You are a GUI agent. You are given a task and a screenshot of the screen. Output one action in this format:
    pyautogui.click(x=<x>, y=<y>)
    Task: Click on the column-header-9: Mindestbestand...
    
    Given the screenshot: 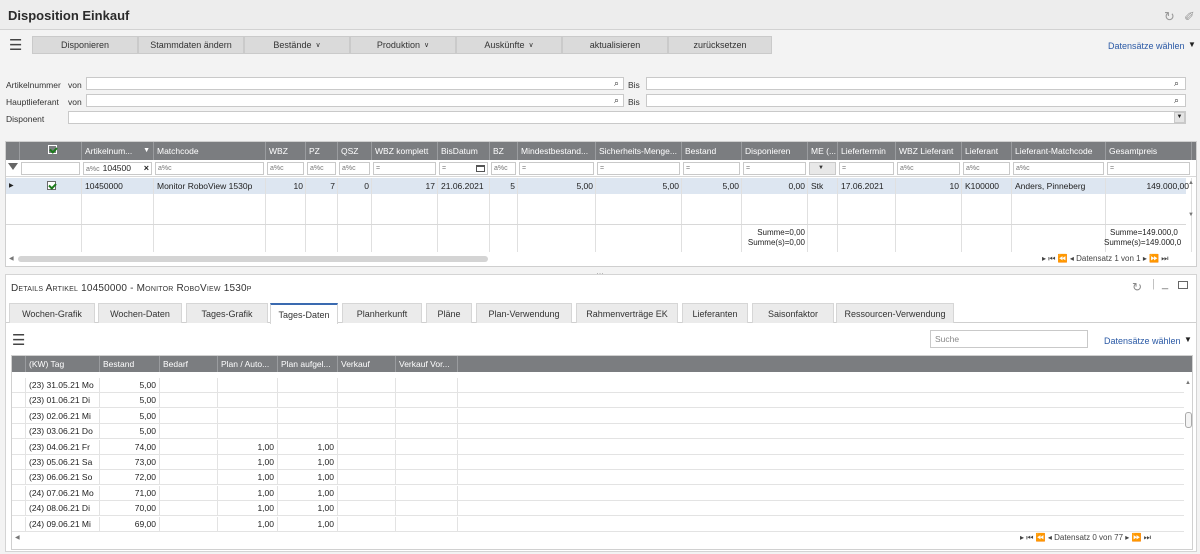 What is the action you would take?
    pyautogui.click(x=557, y=151)
    